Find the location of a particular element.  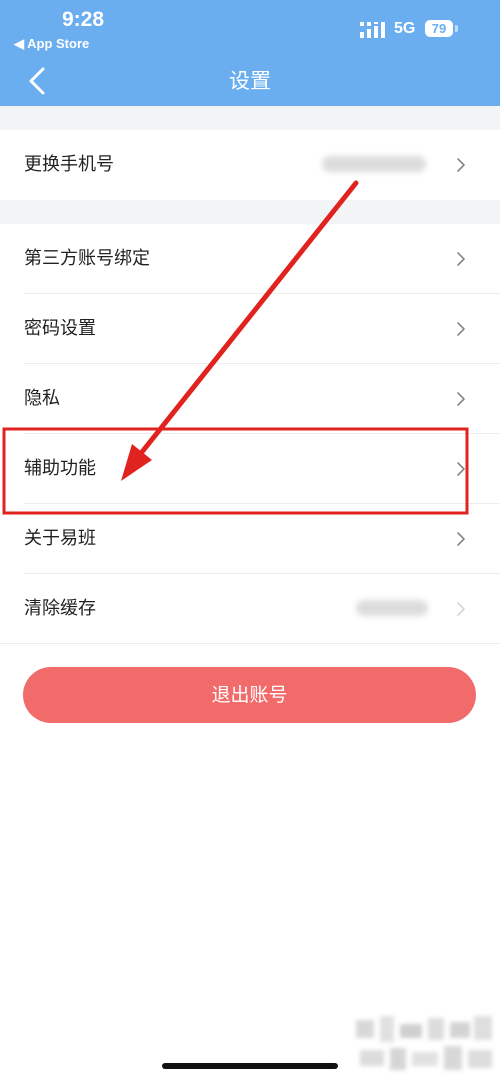

home-indicator is located at coordinates (250, 1066).